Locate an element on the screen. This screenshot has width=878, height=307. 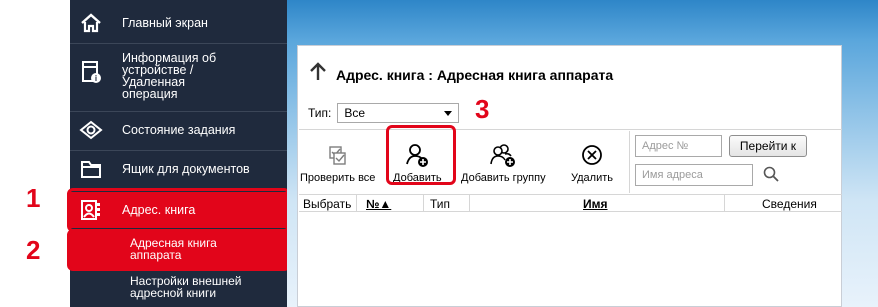
column-type: Тип is located at coordinates (440, 204).